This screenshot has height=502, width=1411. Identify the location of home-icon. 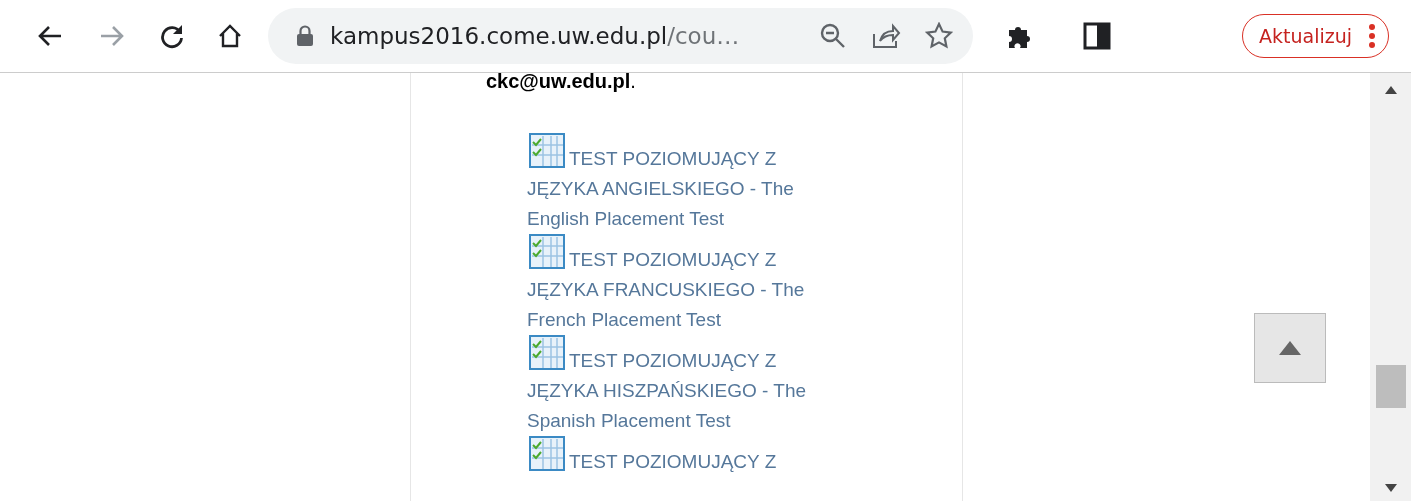
(230, 36).